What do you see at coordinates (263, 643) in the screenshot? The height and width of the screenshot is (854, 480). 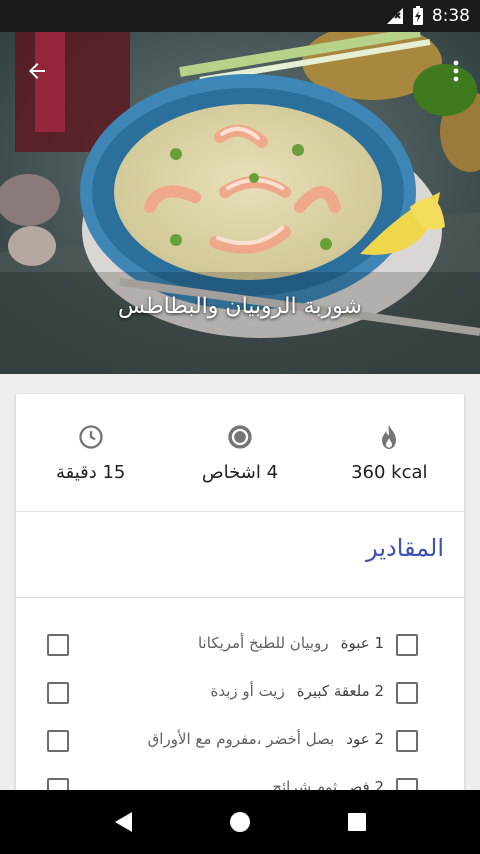 I see `ingredient-name: روبيان للطبخ أمريكانا` at bounding box center [263, 643].